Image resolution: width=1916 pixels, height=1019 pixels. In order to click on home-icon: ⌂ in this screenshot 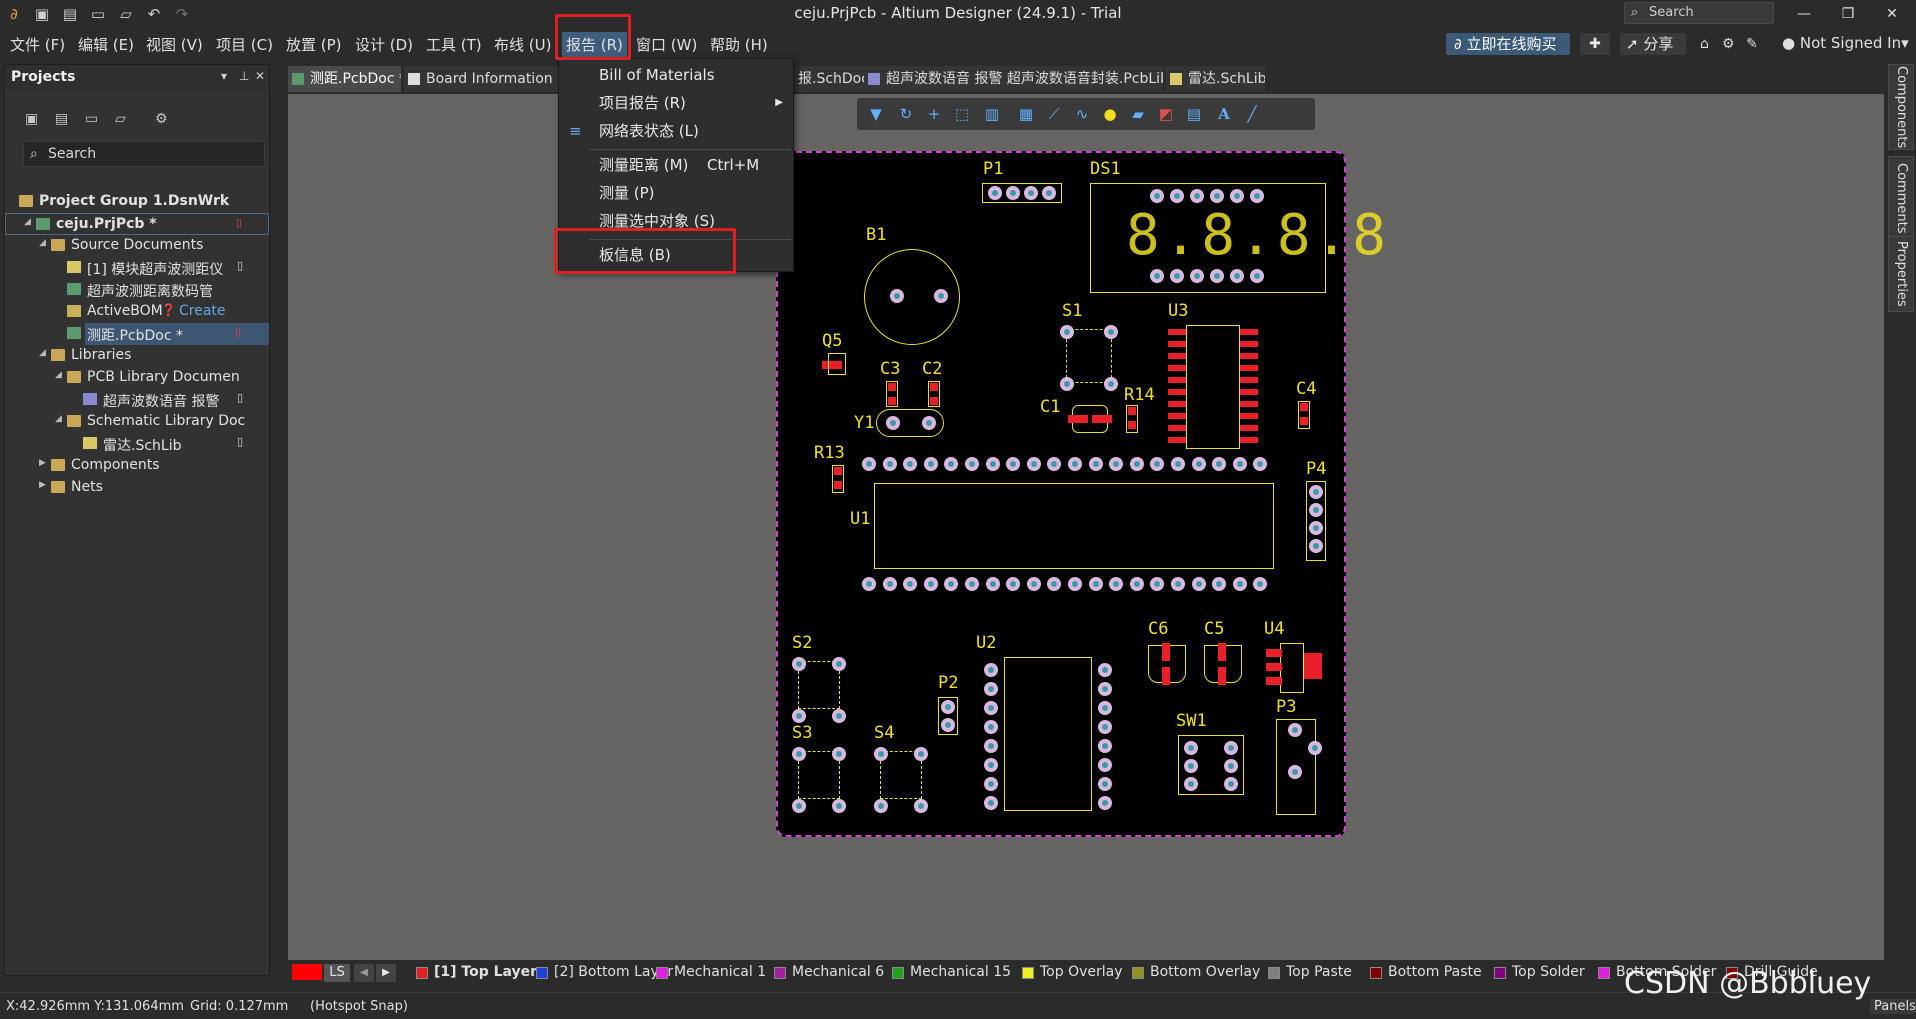, I will do `click(1704, 44)`.